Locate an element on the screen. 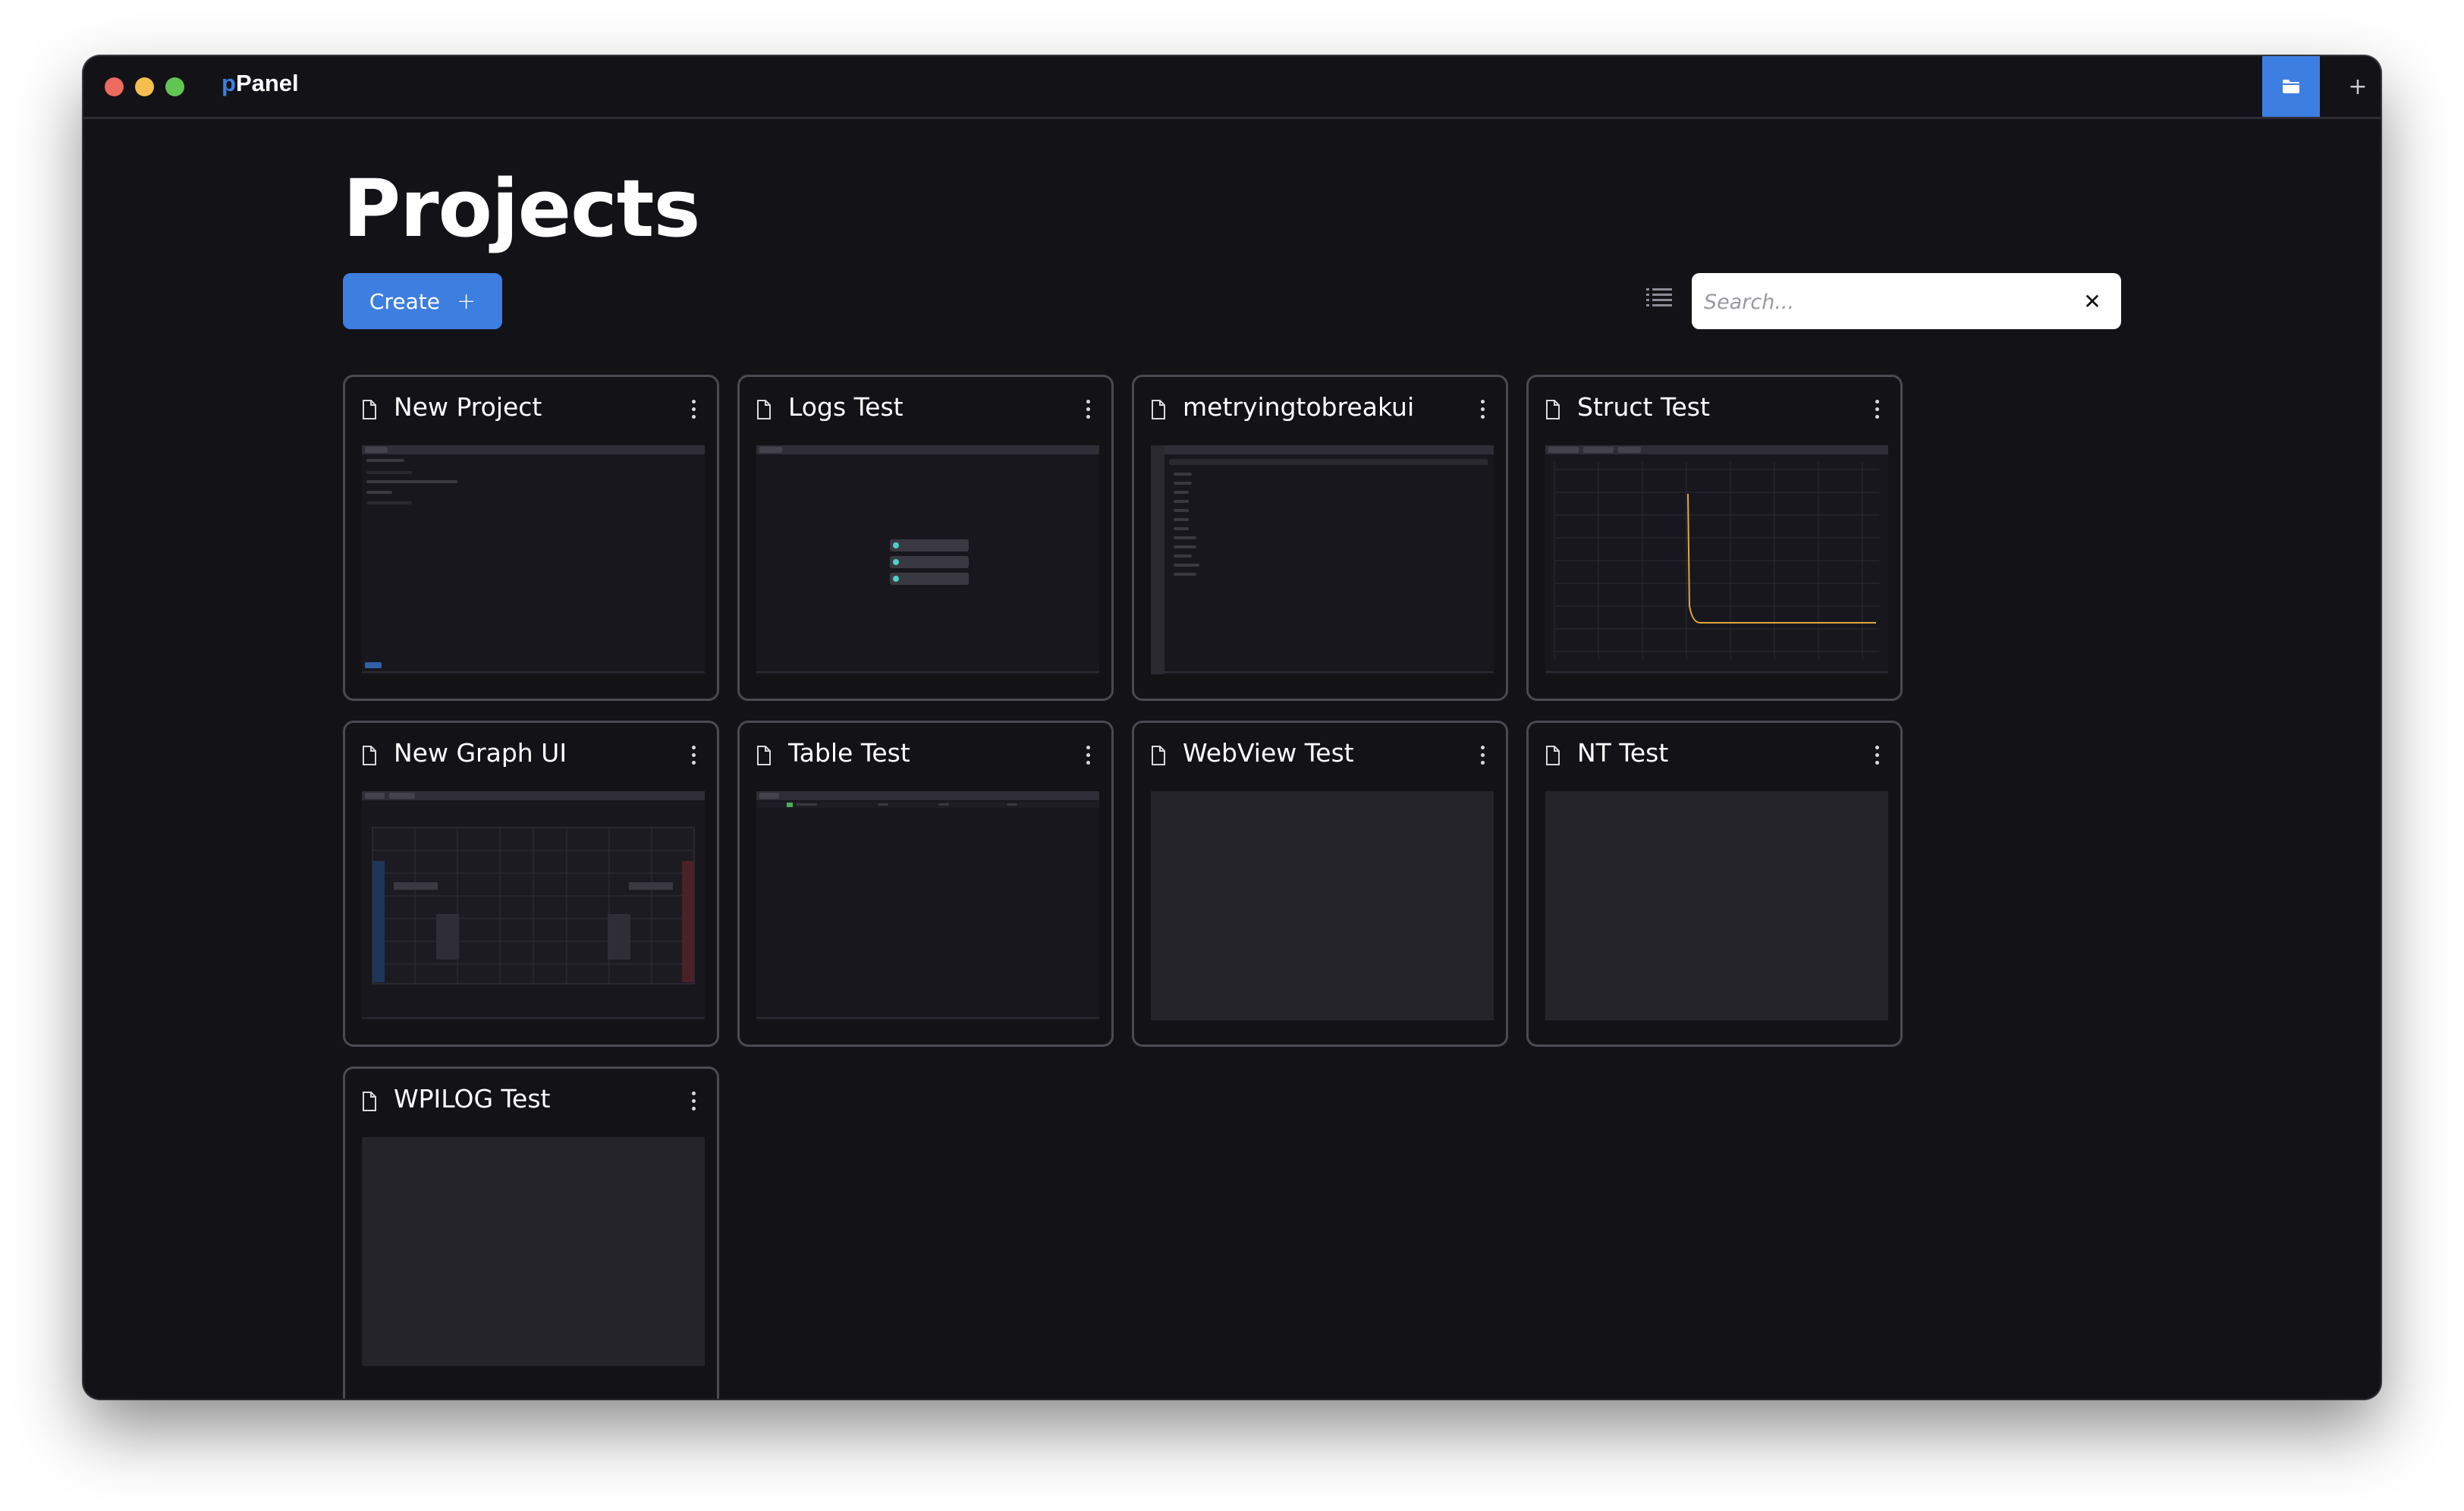 This screenshot has width=2464, height=1511. app-title: pPanel is located at coordinates (260, 83).